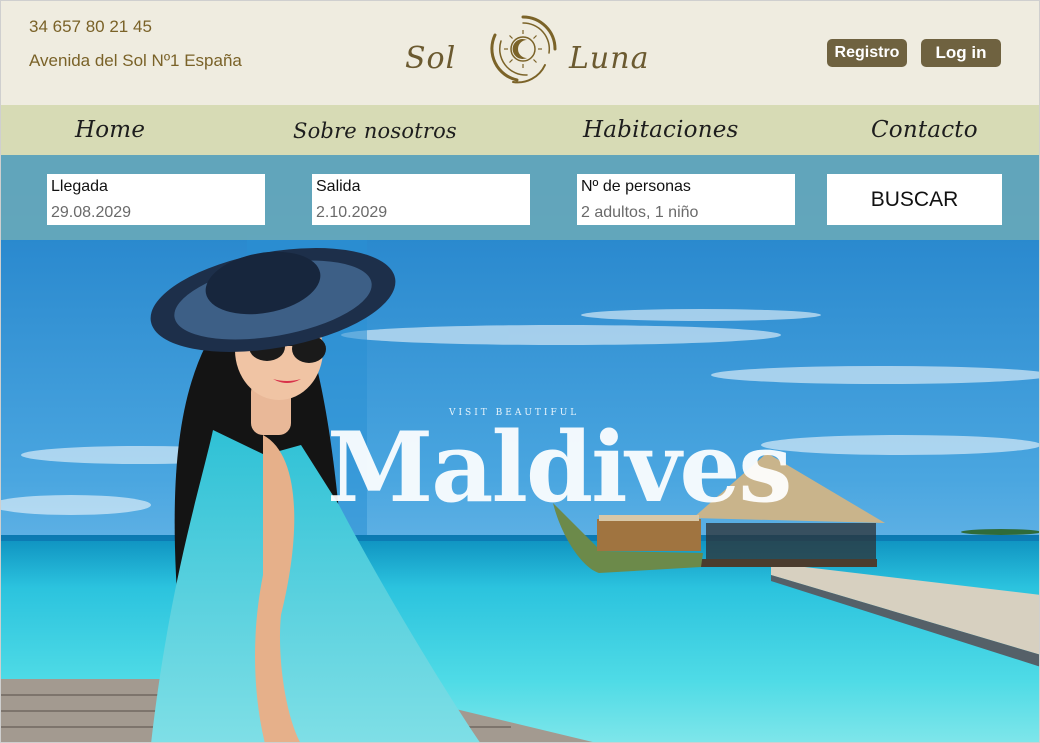 The height and width of the screenshot is (743, 1040). I want to click on nav-rooms: Habitaciones, so click(661, 130).